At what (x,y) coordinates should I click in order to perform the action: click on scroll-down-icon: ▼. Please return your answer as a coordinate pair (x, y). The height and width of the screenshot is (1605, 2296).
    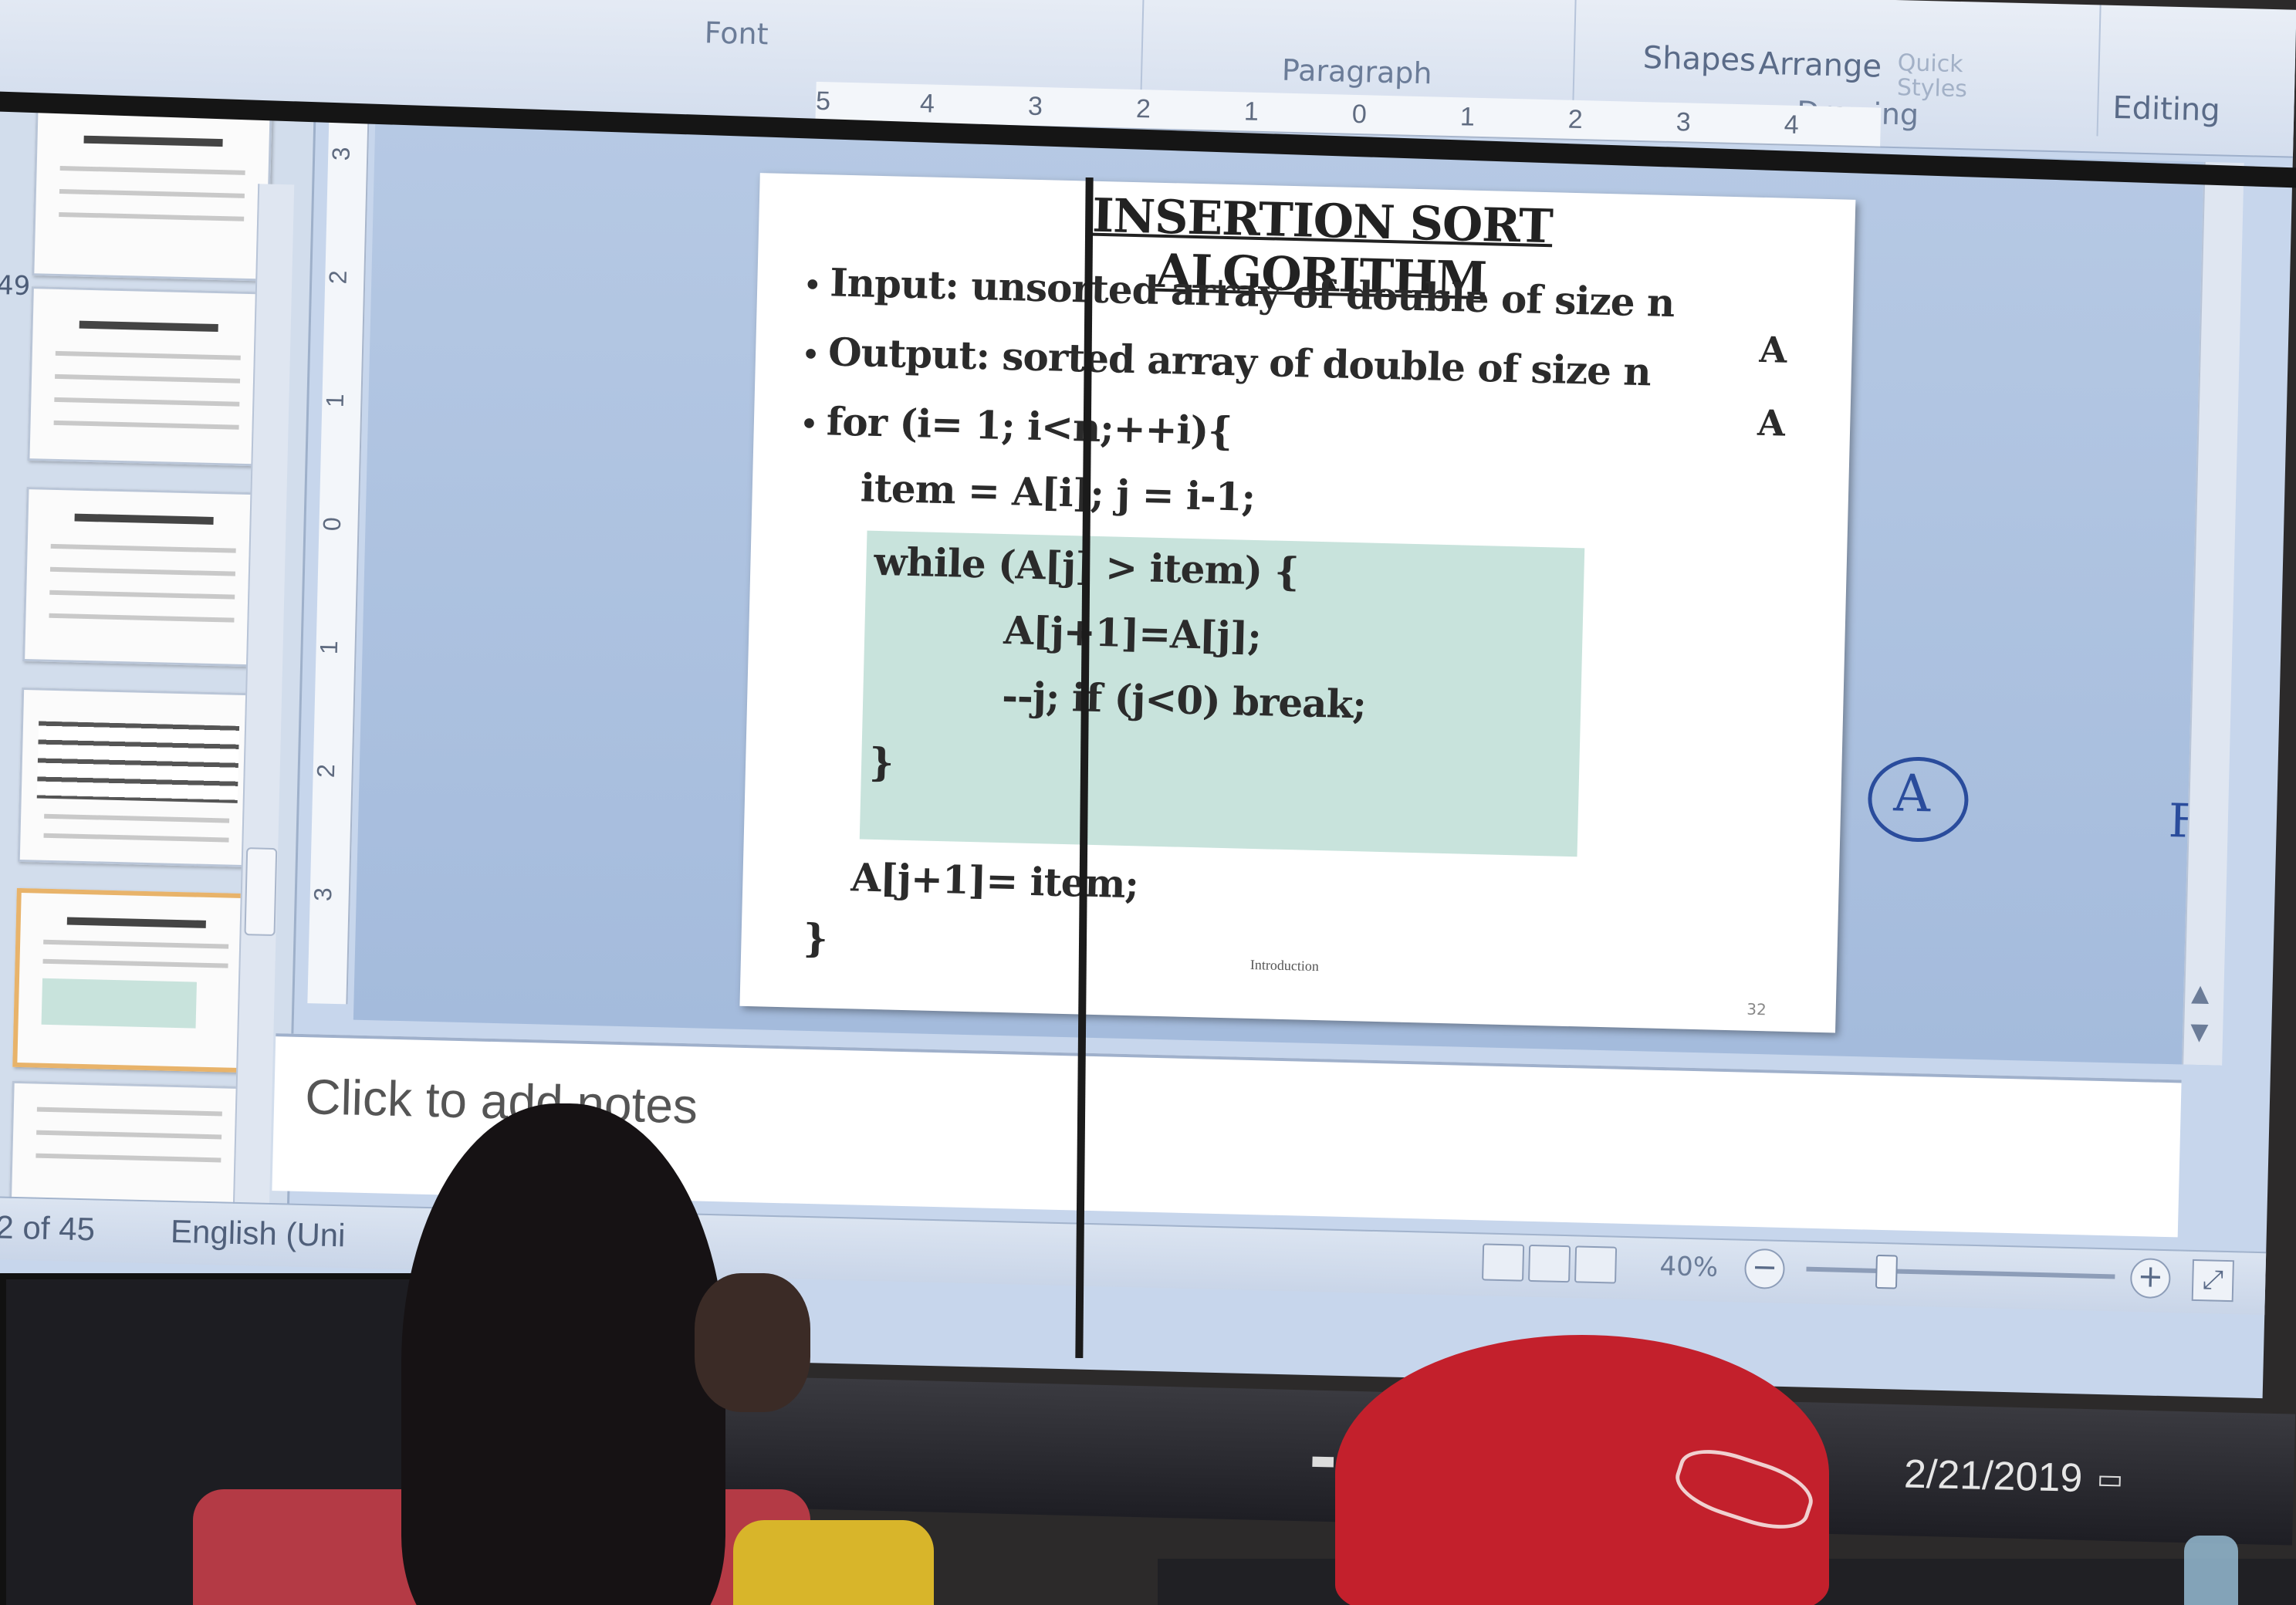
    Looking at the image, I should click on (2199, 1032).